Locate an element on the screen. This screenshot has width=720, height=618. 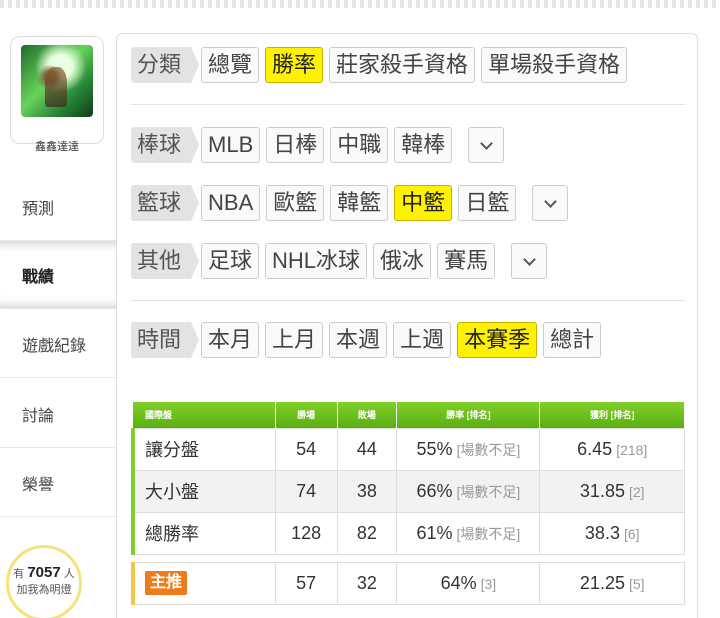
menu-item-predict: 預測 is located at coordinates (58, 207).